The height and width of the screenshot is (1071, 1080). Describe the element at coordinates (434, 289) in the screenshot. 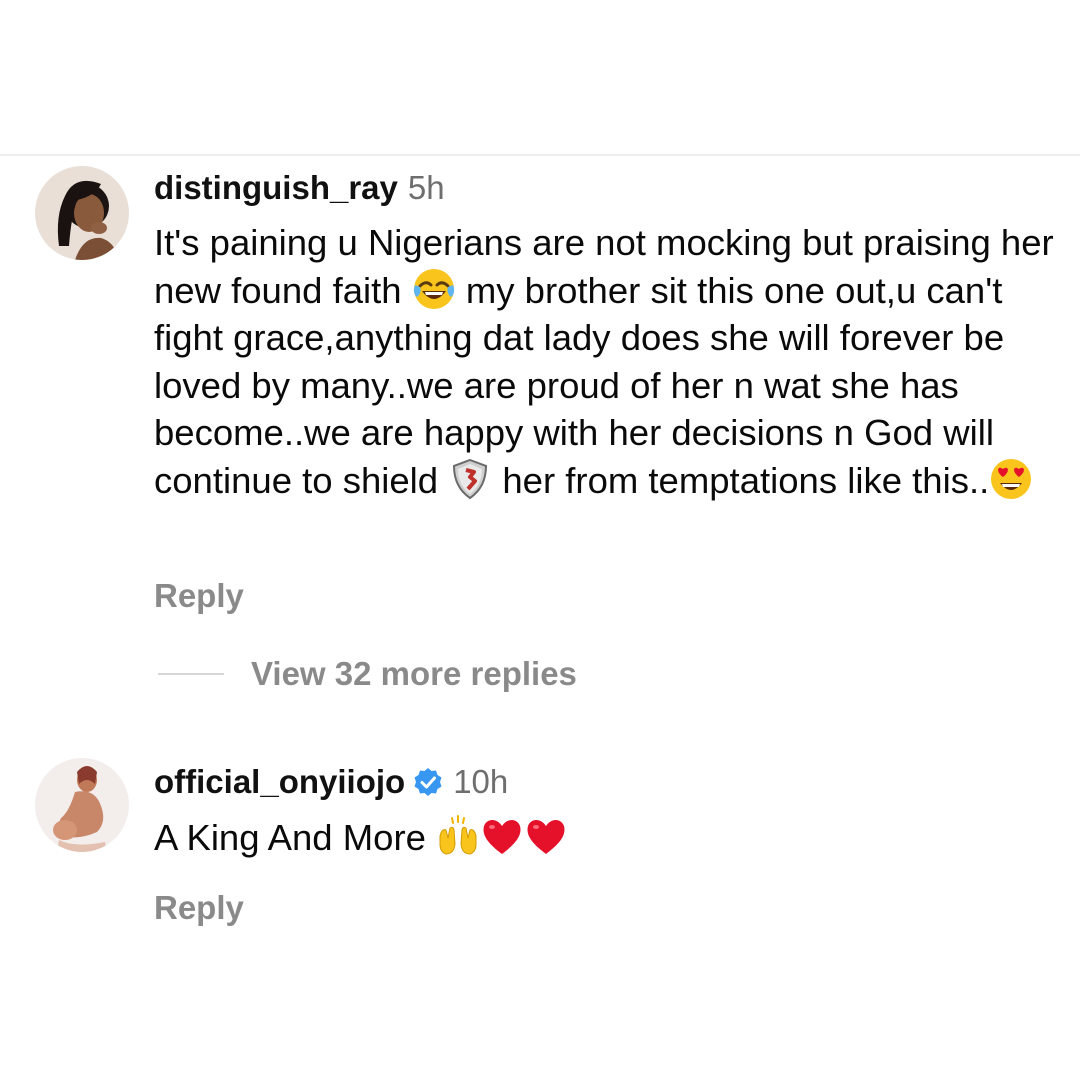

I see `face-with-tears-of-joy-icon` at that location.